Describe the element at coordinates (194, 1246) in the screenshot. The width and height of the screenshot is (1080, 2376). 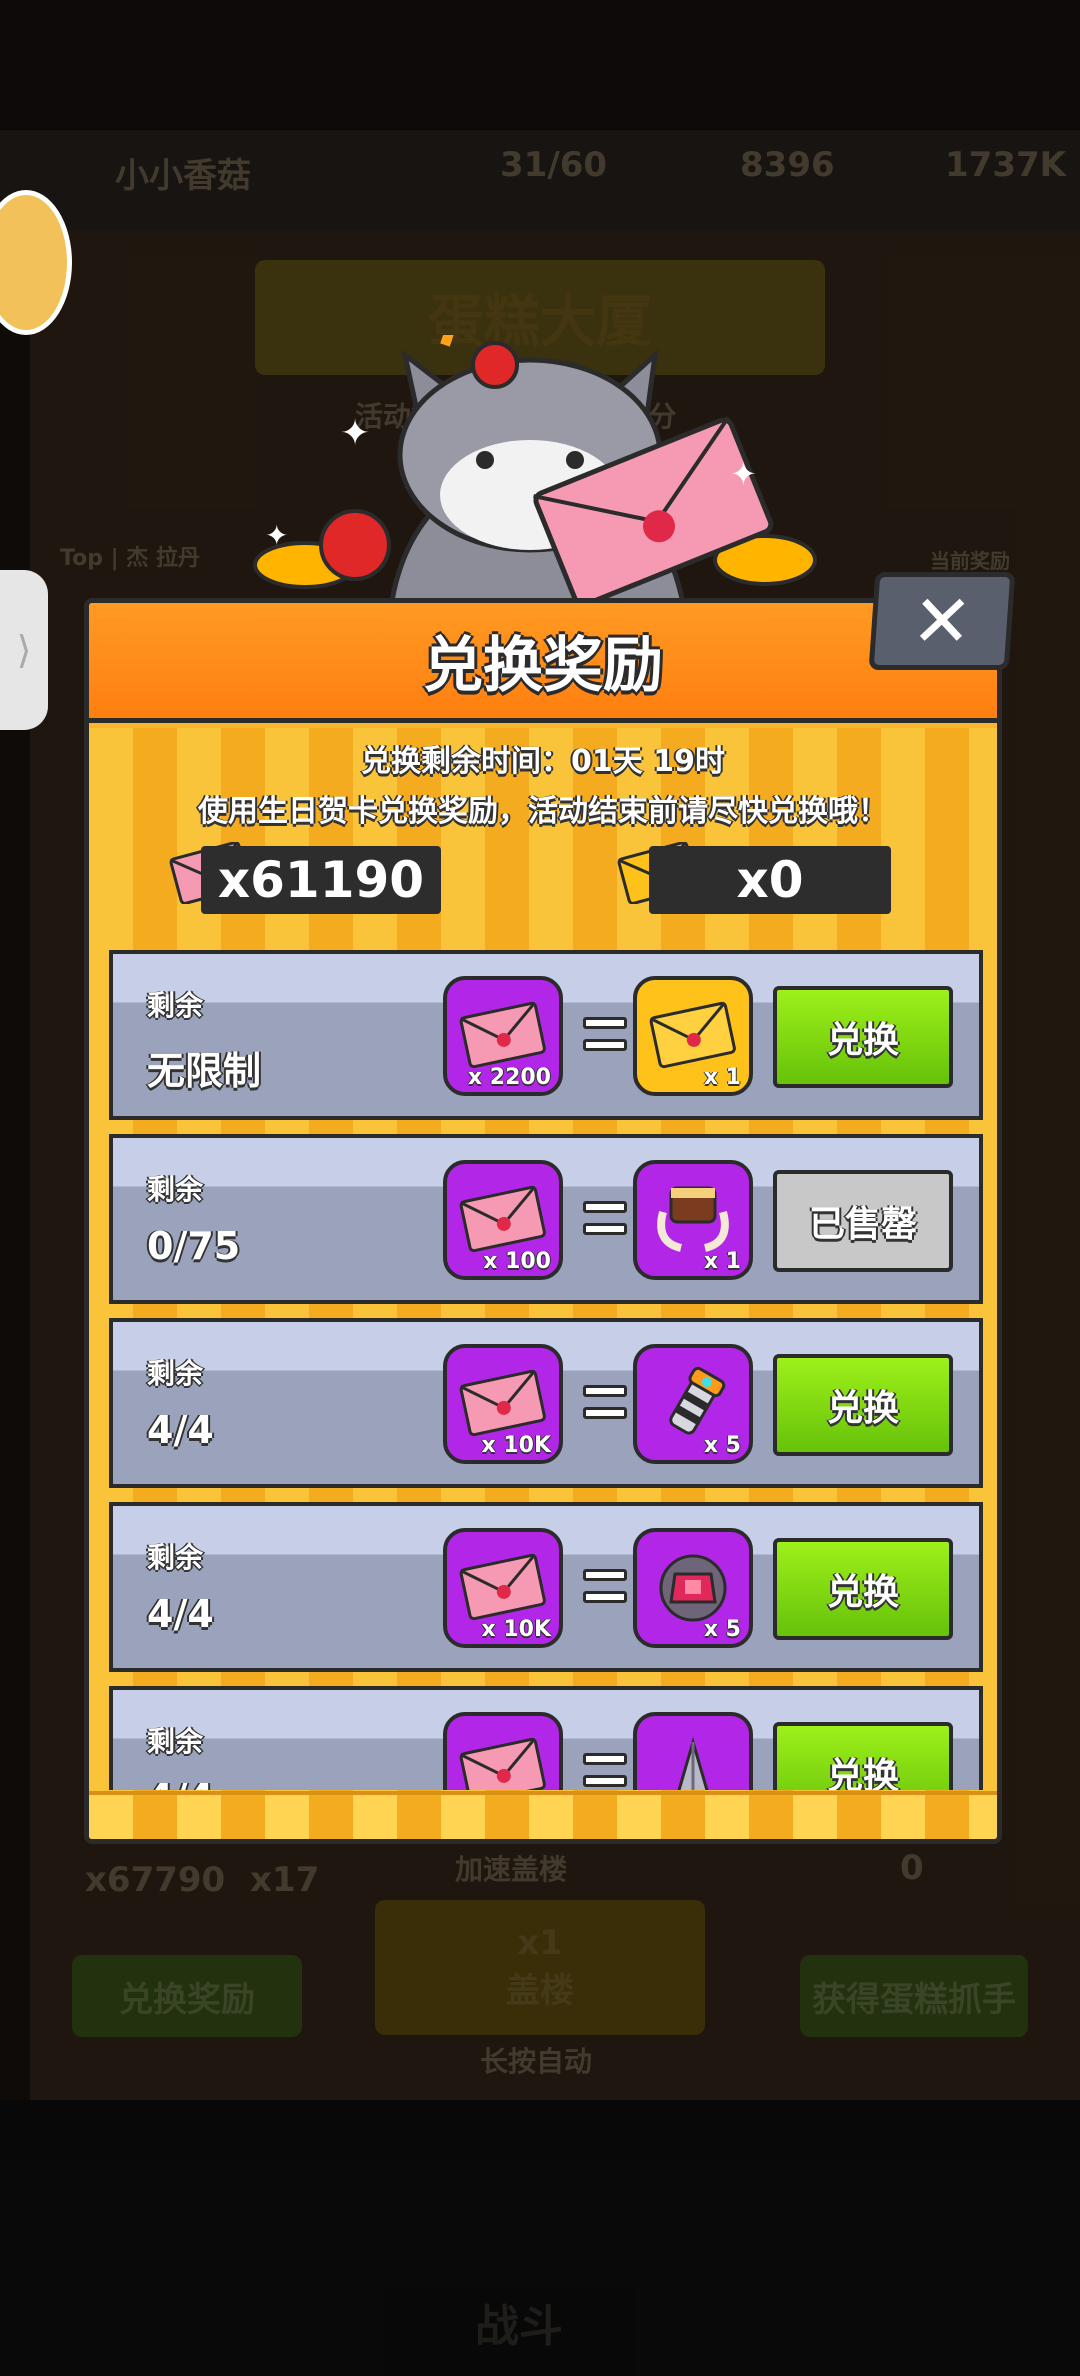
I see `remaining-count: 0/75` at that location.